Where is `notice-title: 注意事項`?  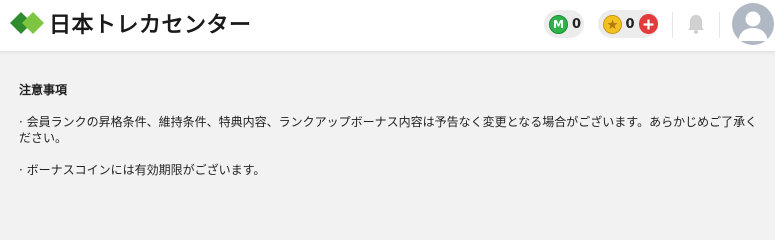
notice-title: 注意事項 is located at coordinates (43, 90).